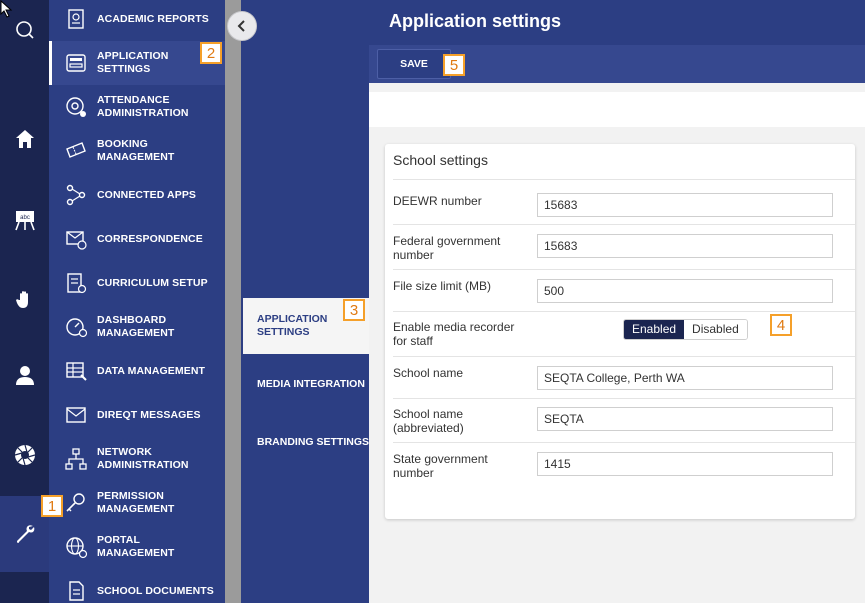 Image resolution: width=865 pixels, height=603 pixels. I want to click on menu-item-application-settings: APPLICATION SETTINGS, so click(137, 63).